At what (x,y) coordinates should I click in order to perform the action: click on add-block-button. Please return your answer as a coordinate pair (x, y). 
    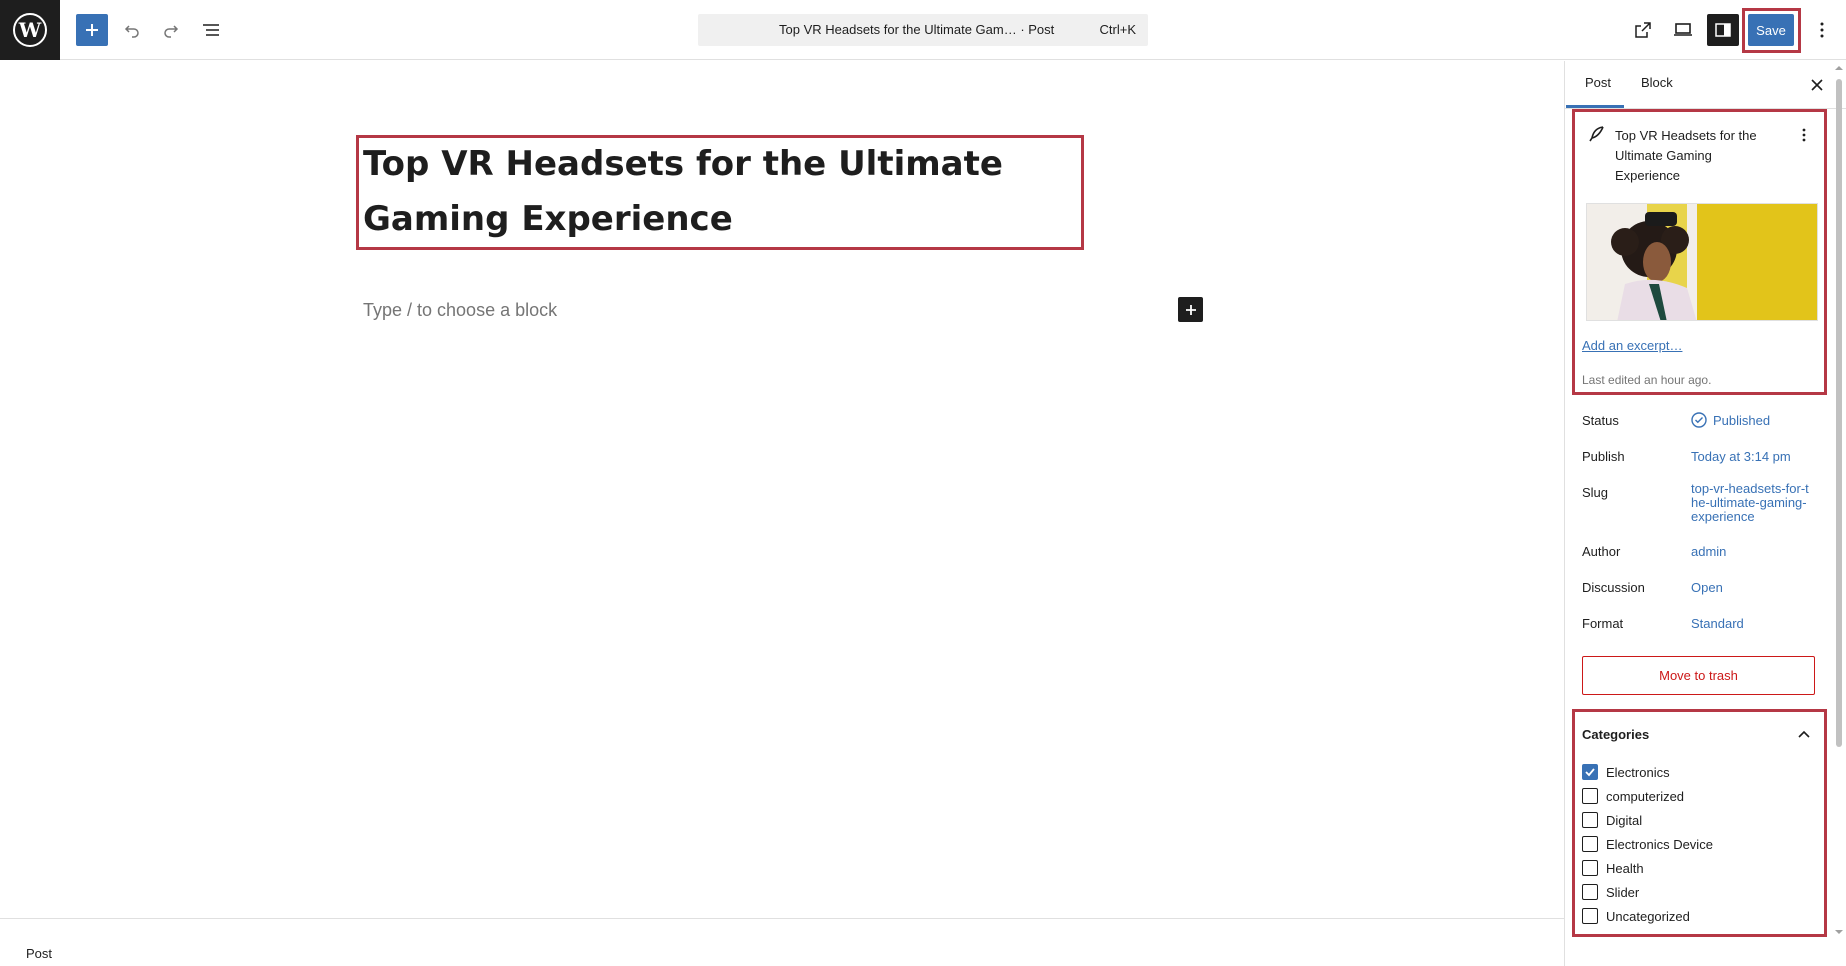
    Looking at the image, I should click on (92, 30).